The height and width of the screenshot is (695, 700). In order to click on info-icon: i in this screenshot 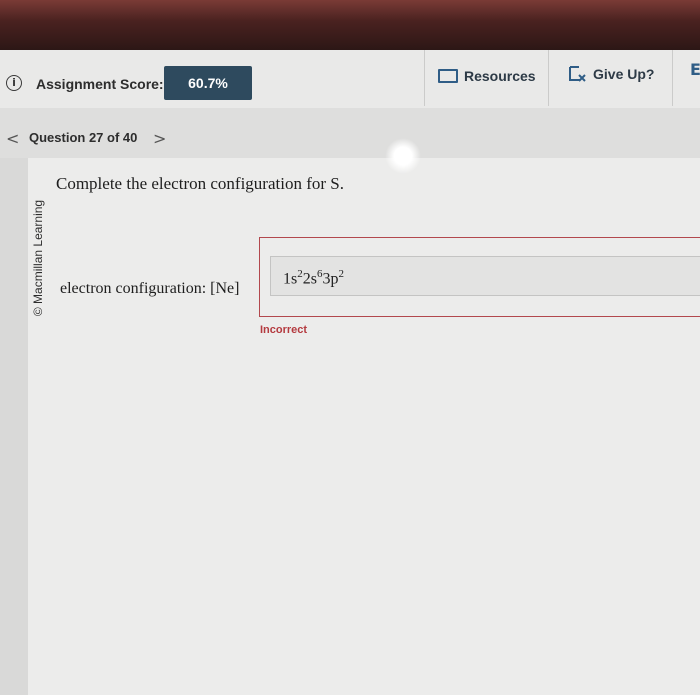, I will do `click(14, 83)`.